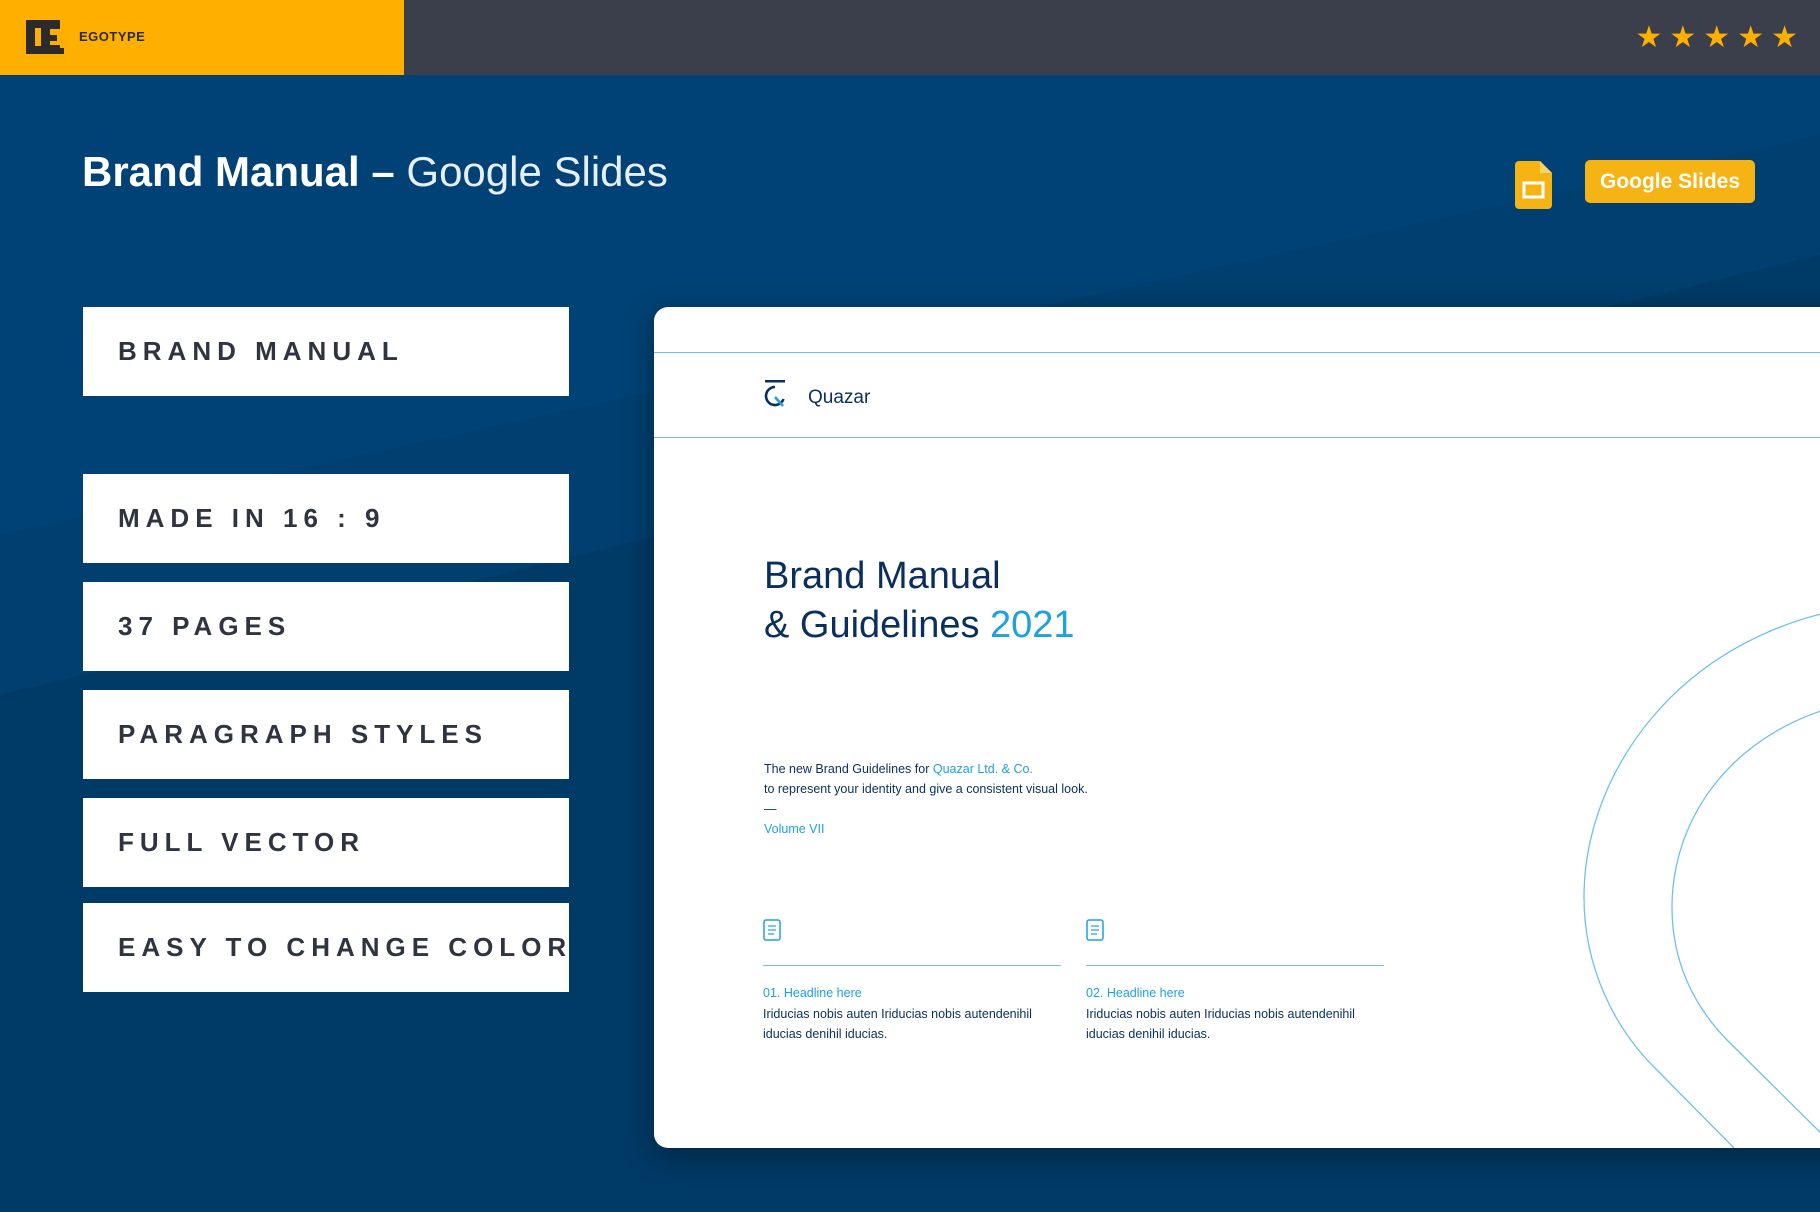 This screenshot has width=1820, height=1212. I want to click on company-name: Quazar, so click(839, 397).